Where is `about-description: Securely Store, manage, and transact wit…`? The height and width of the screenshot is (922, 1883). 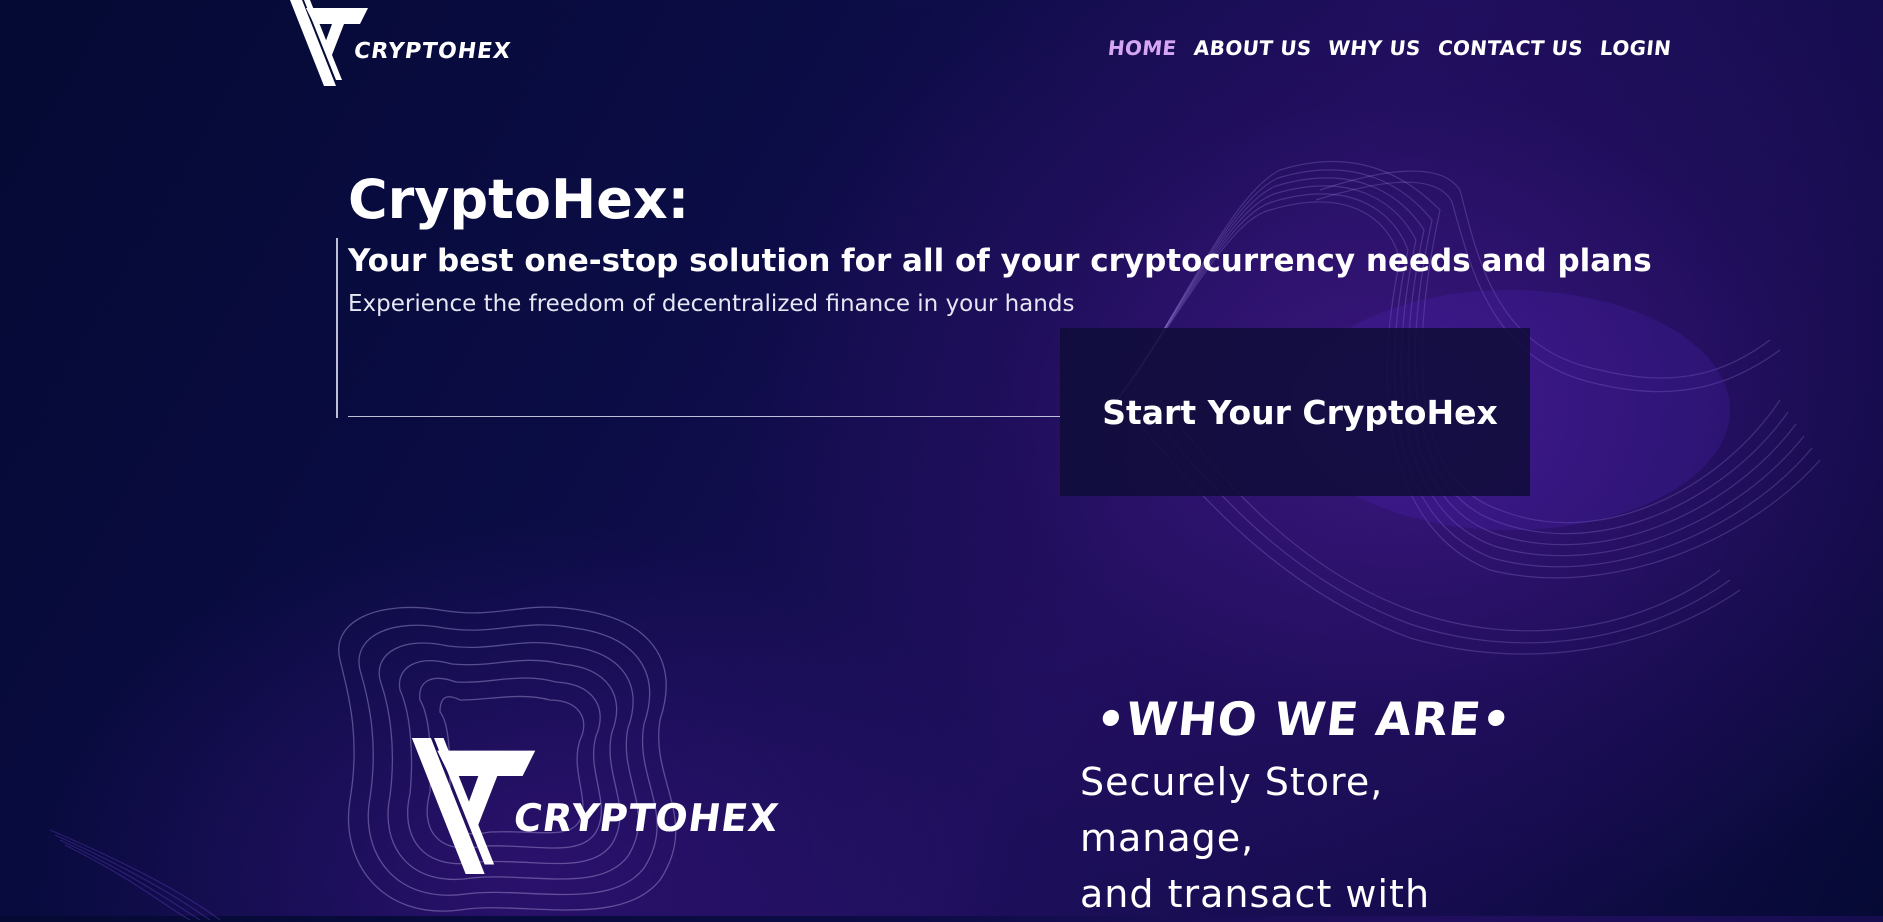
about-description: Securely Store, manage, and transact wit… is located at coordinates (1255, 838).